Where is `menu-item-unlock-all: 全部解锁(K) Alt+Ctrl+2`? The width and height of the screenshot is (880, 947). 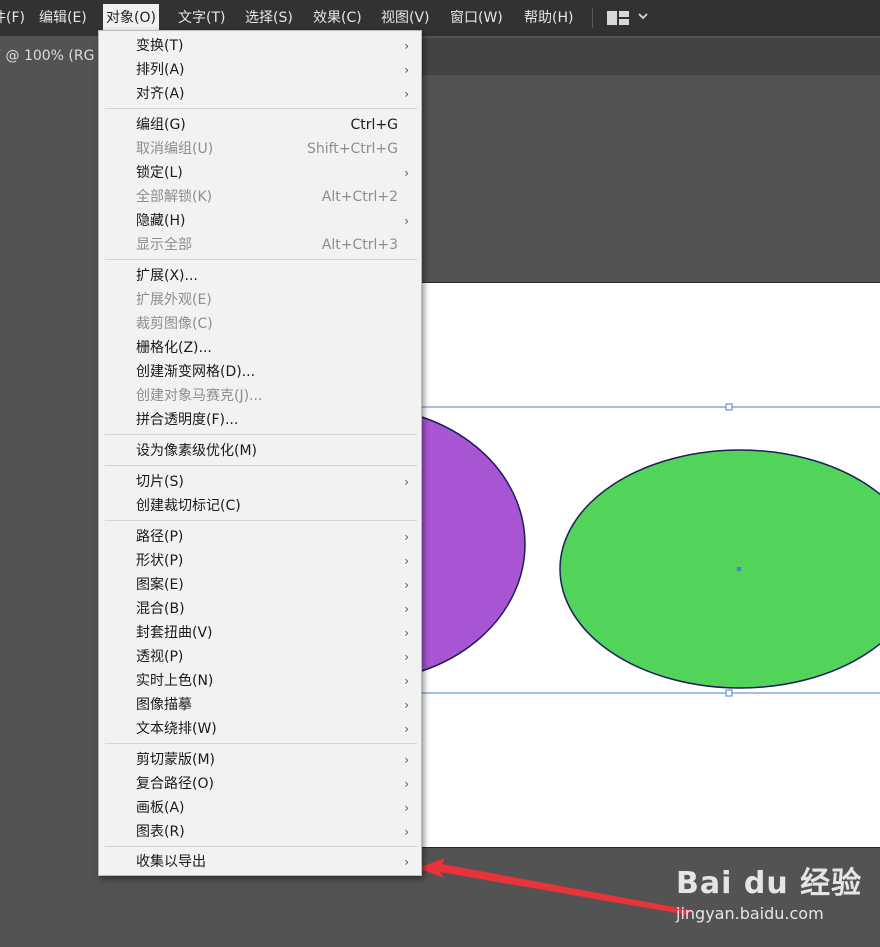
menu-item-unlock-all: 全部解锁(K) Alt+Ctrl+2 is located at coordinates (260, 197).